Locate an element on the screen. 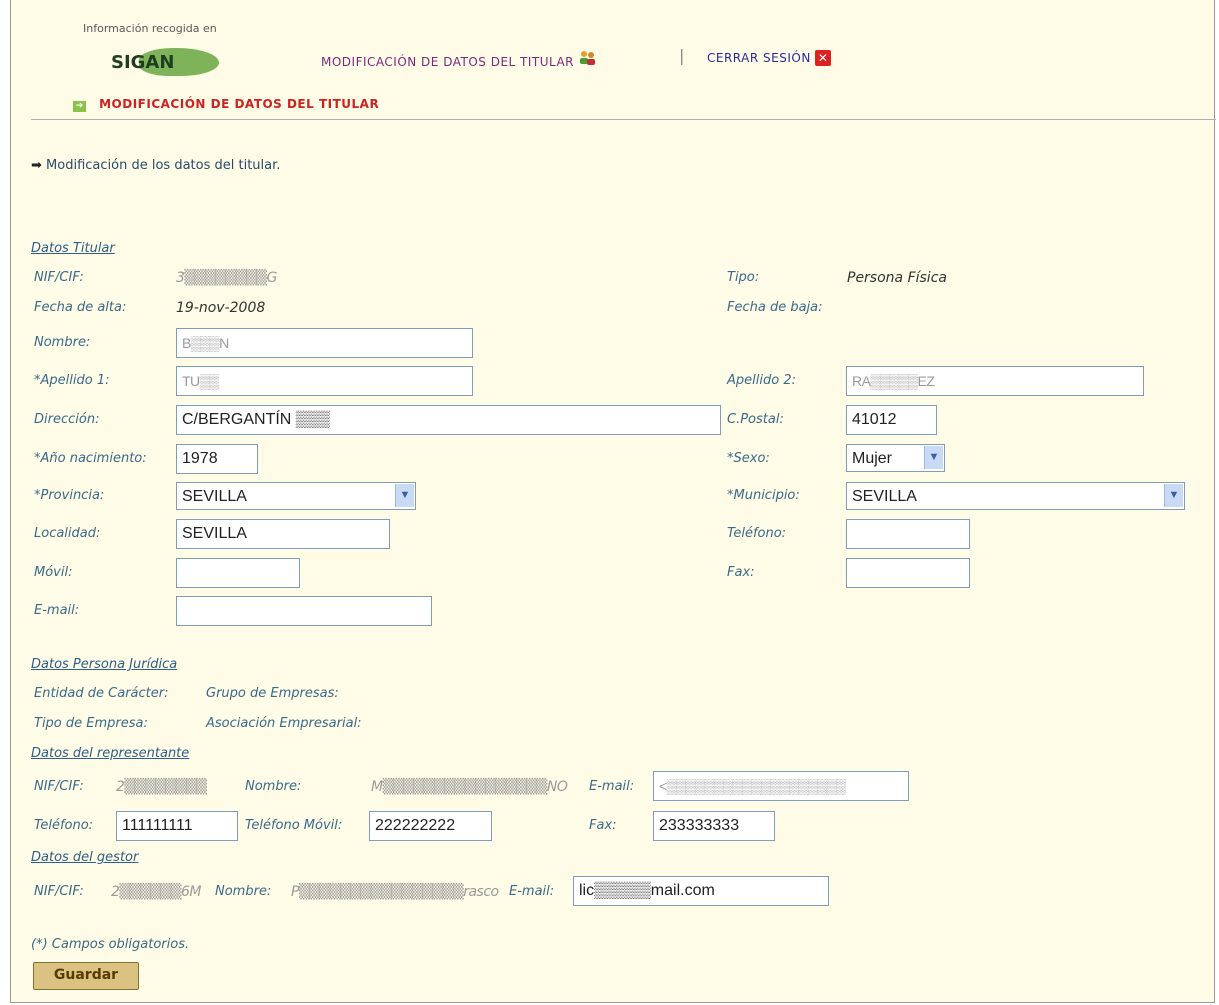  gestor-email-input: lic▒▒▒▒▒mail.com is located at coordinates (701, 891).